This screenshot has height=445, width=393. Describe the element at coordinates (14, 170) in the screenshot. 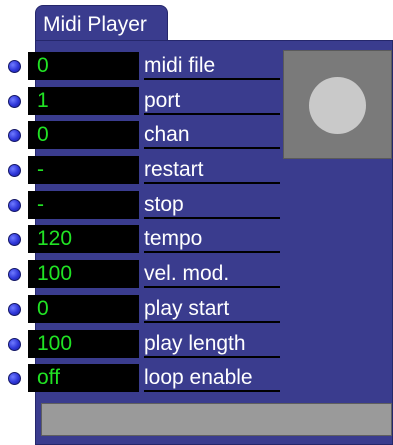

I see `inlet-port-restart` at that location.